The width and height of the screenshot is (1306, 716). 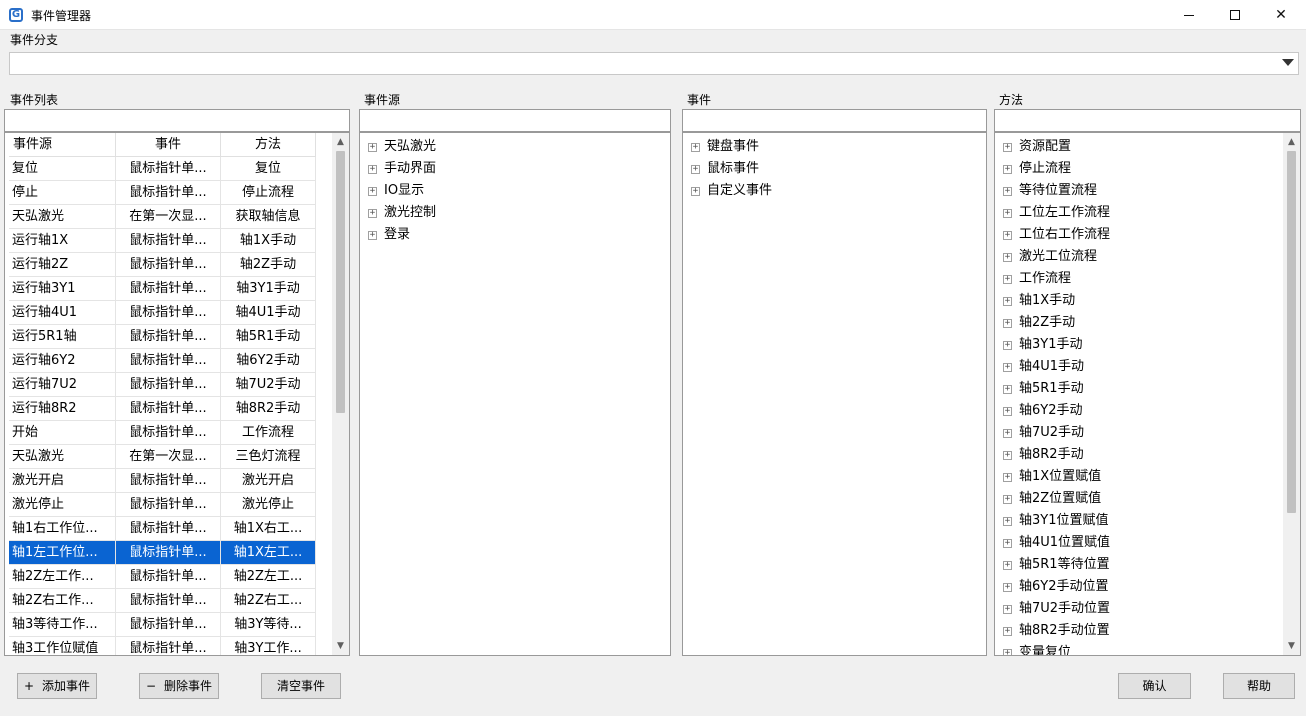 What do you see at coordinates (1052, 499) in the screenshot?
I see `tree-node: + 轴2Z位置赋值` at bounding box center [1052, 499].